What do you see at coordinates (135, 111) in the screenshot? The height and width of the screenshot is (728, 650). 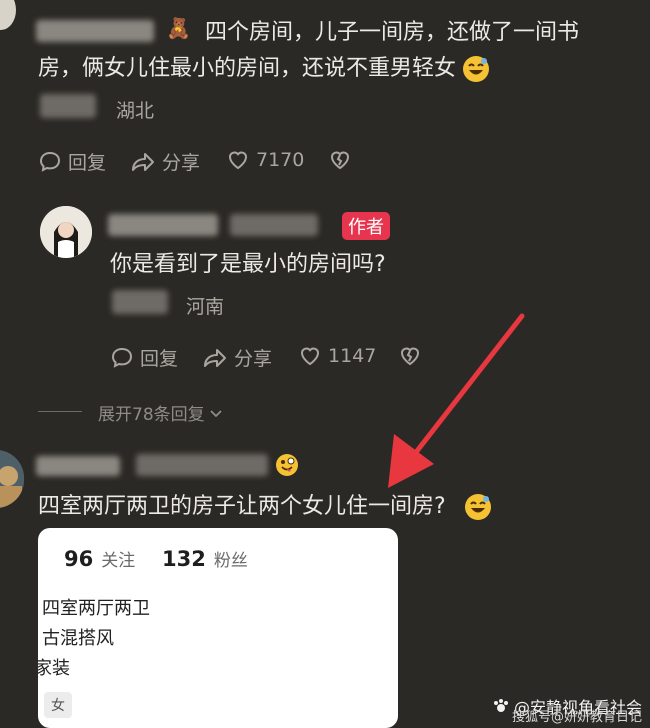 I see `location-label: 湖北` at bounding box center [135, 111].